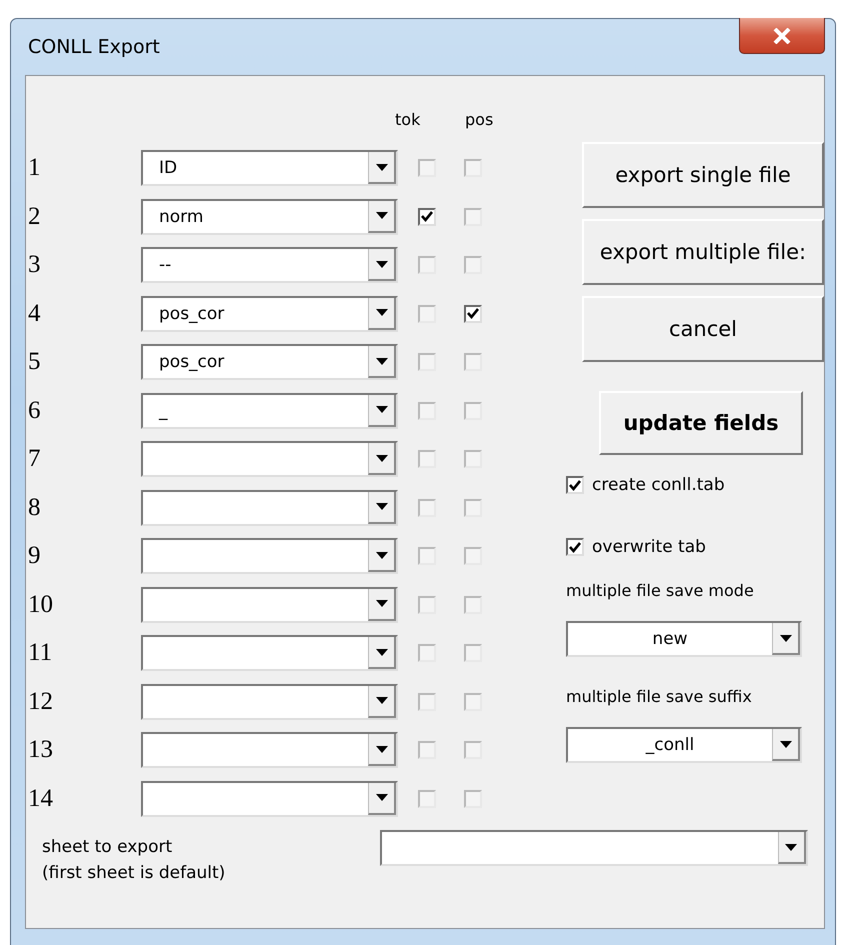  I want to click on field-dropdown: ID, so click(269, 168).